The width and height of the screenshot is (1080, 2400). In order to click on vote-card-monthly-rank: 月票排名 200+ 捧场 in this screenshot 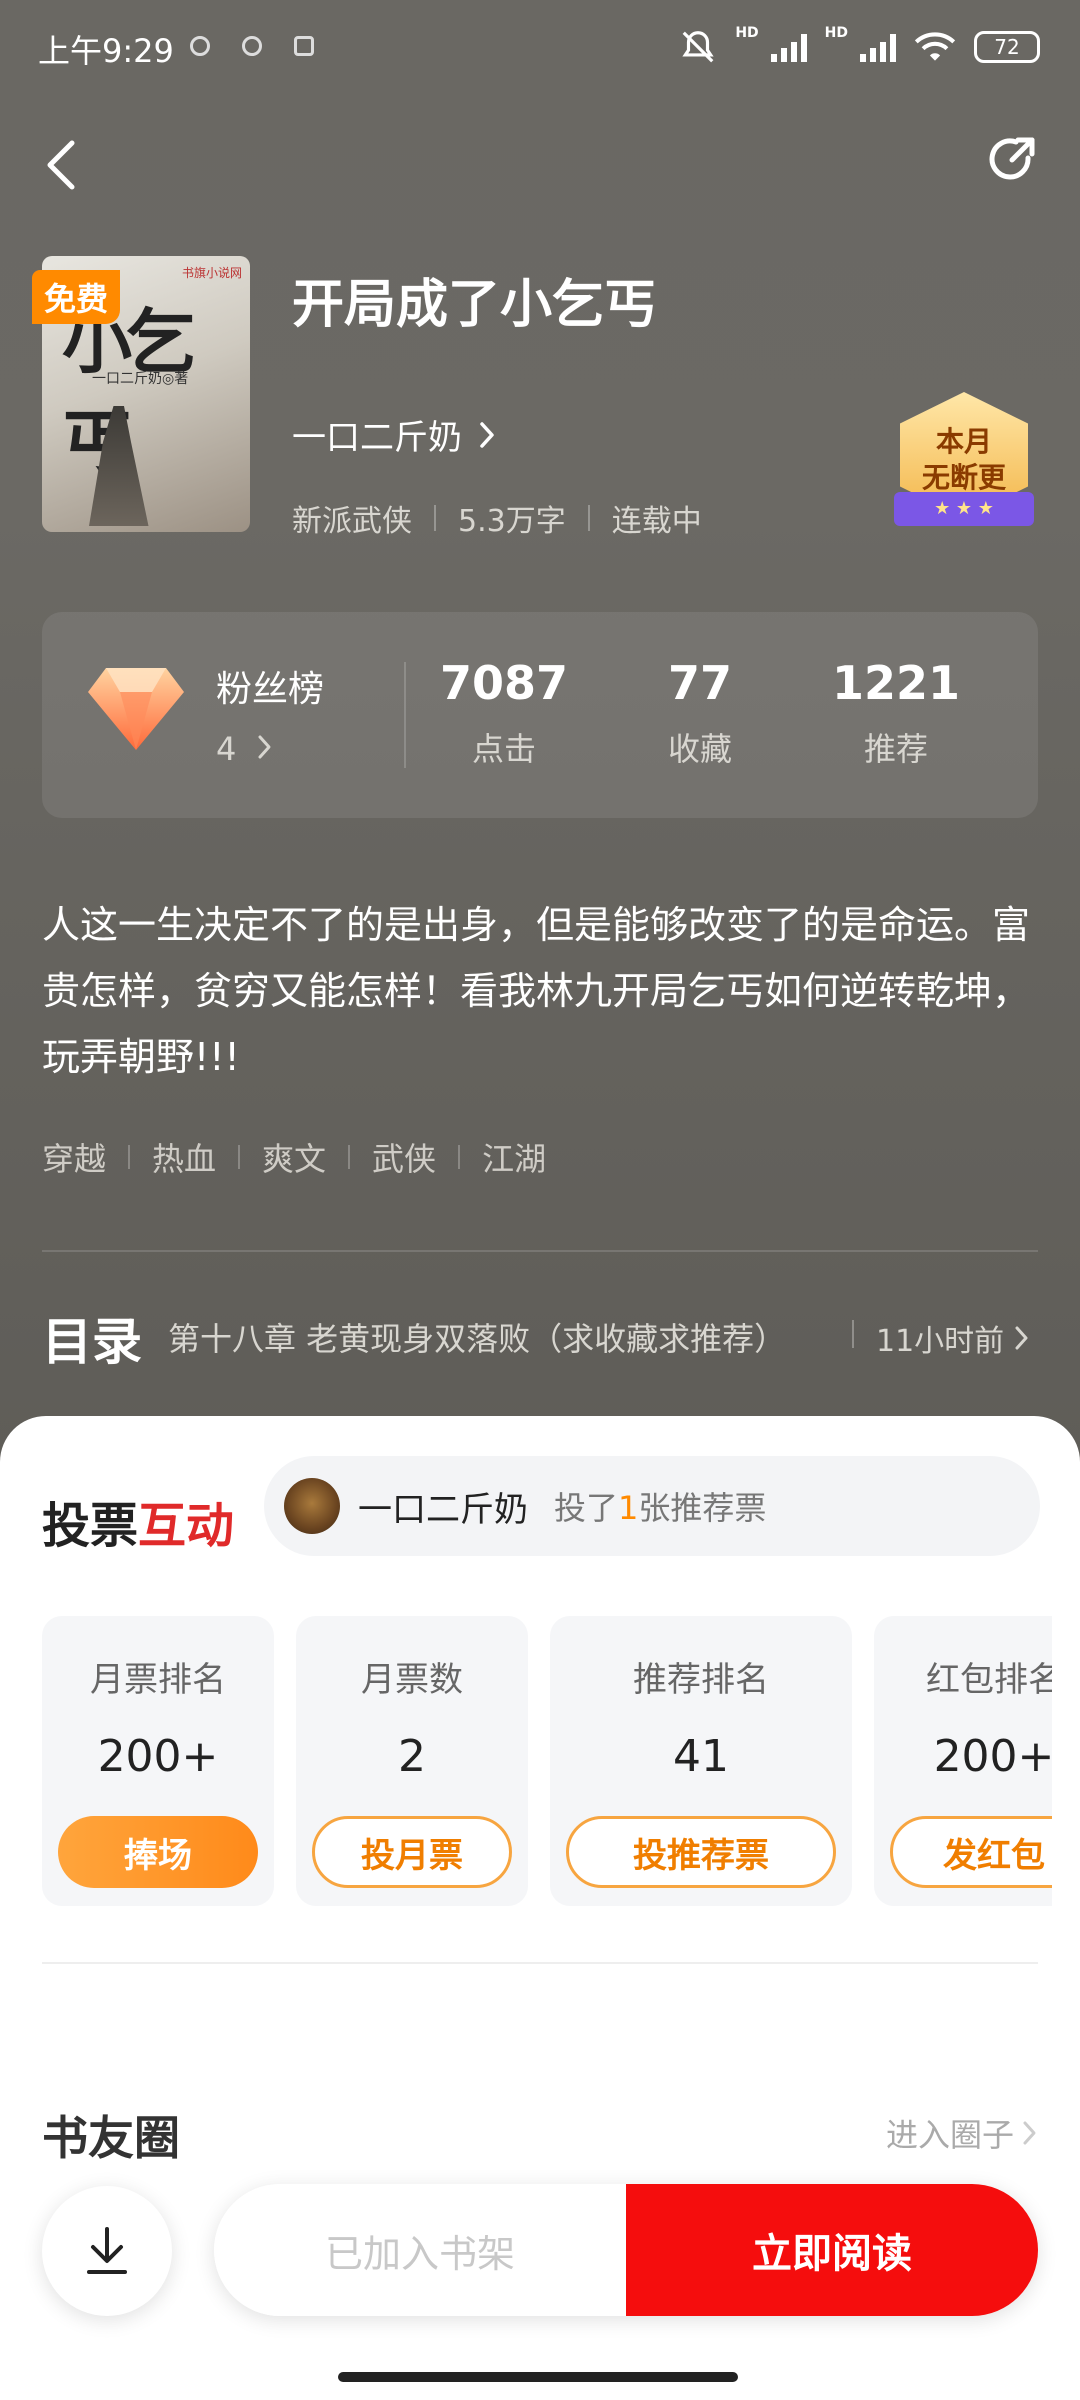, I will do `click(158, 1761)`.